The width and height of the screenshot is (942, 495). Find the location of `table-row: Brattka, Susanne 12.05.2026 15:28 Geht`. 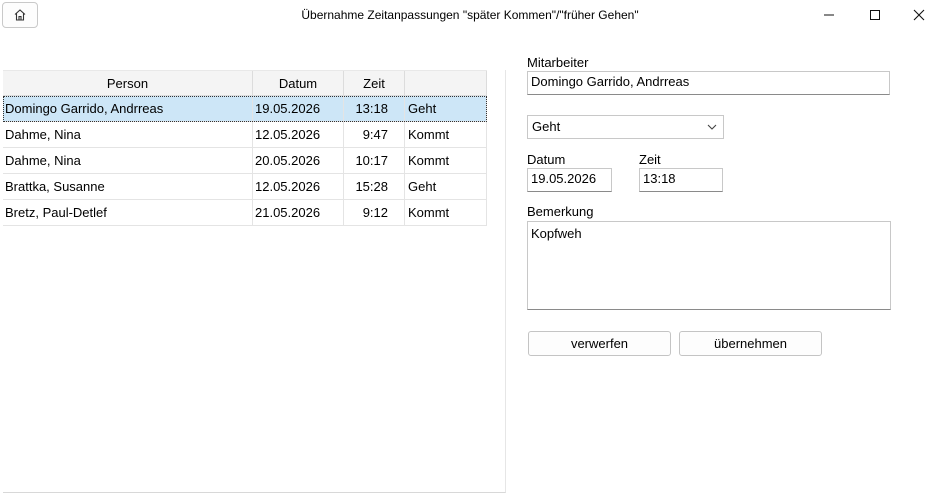

table-row: Brattka, Susanne 12.05.2026 15:28 Geht is located at coordinates (245, 187).